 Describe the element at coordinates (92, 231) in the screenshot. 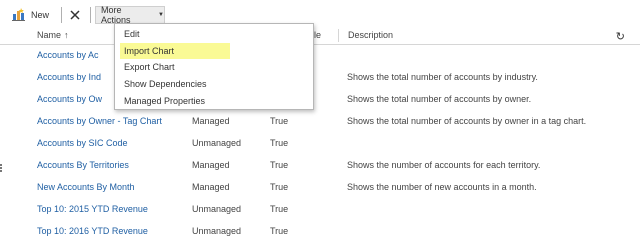

I see `chart-name-link: Top 10: 2016 YTD Revenue` at that location.